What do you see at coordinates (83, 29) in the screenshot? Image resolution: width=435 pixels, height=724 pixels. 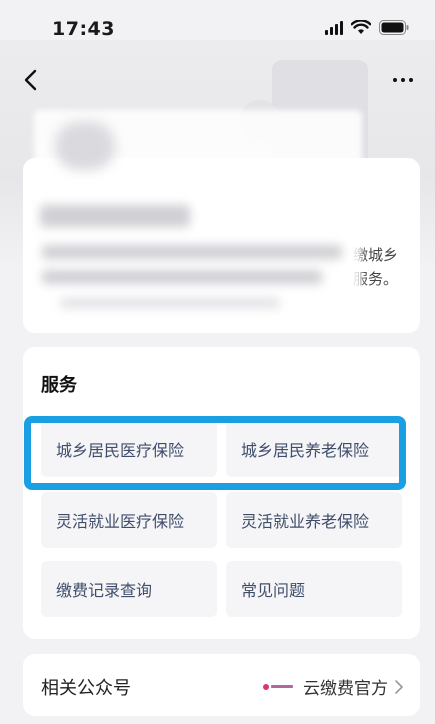 I see `status-time: 17:43` at bounding box center [83, 29].